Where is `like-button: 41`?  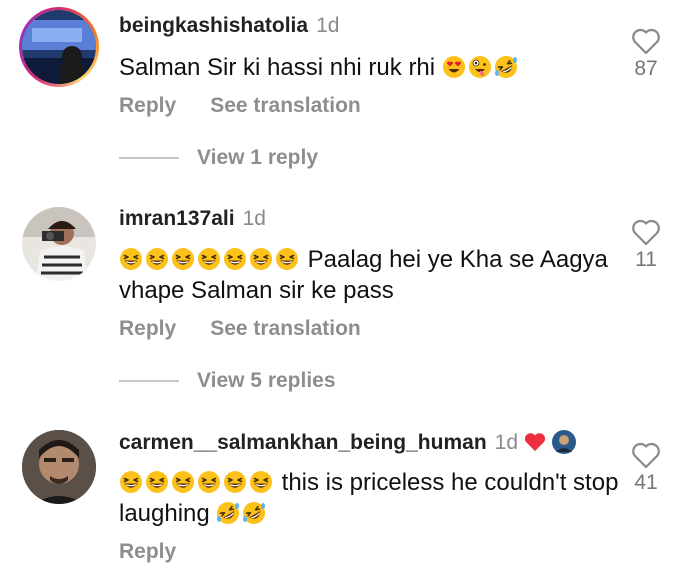
like-button: 41 is located at coordinates (646, 468).